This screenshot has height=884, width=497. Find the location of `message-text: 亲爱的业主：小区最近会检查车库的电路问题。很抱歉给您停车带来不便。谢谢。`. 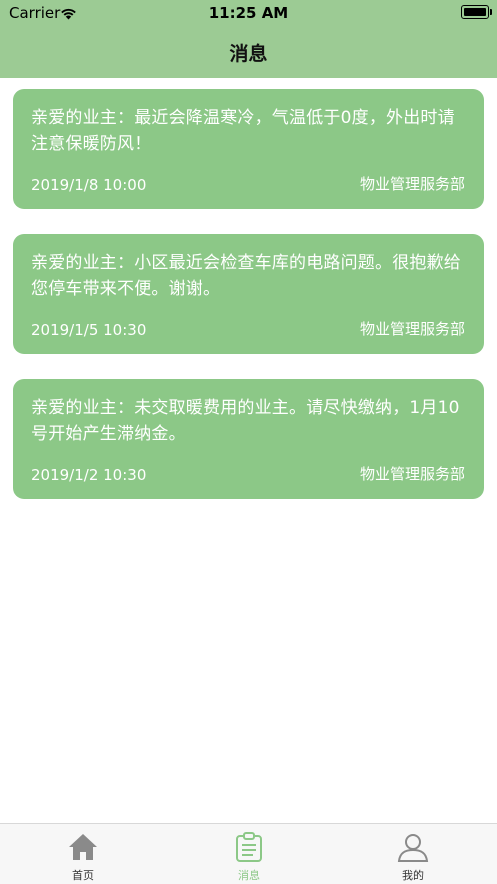

message-text: 亲爱的业主：小区最近会检查车库的电路问题。很抱歉给您停车带来不便。谢谢。 is located at coordinates (246, 276).